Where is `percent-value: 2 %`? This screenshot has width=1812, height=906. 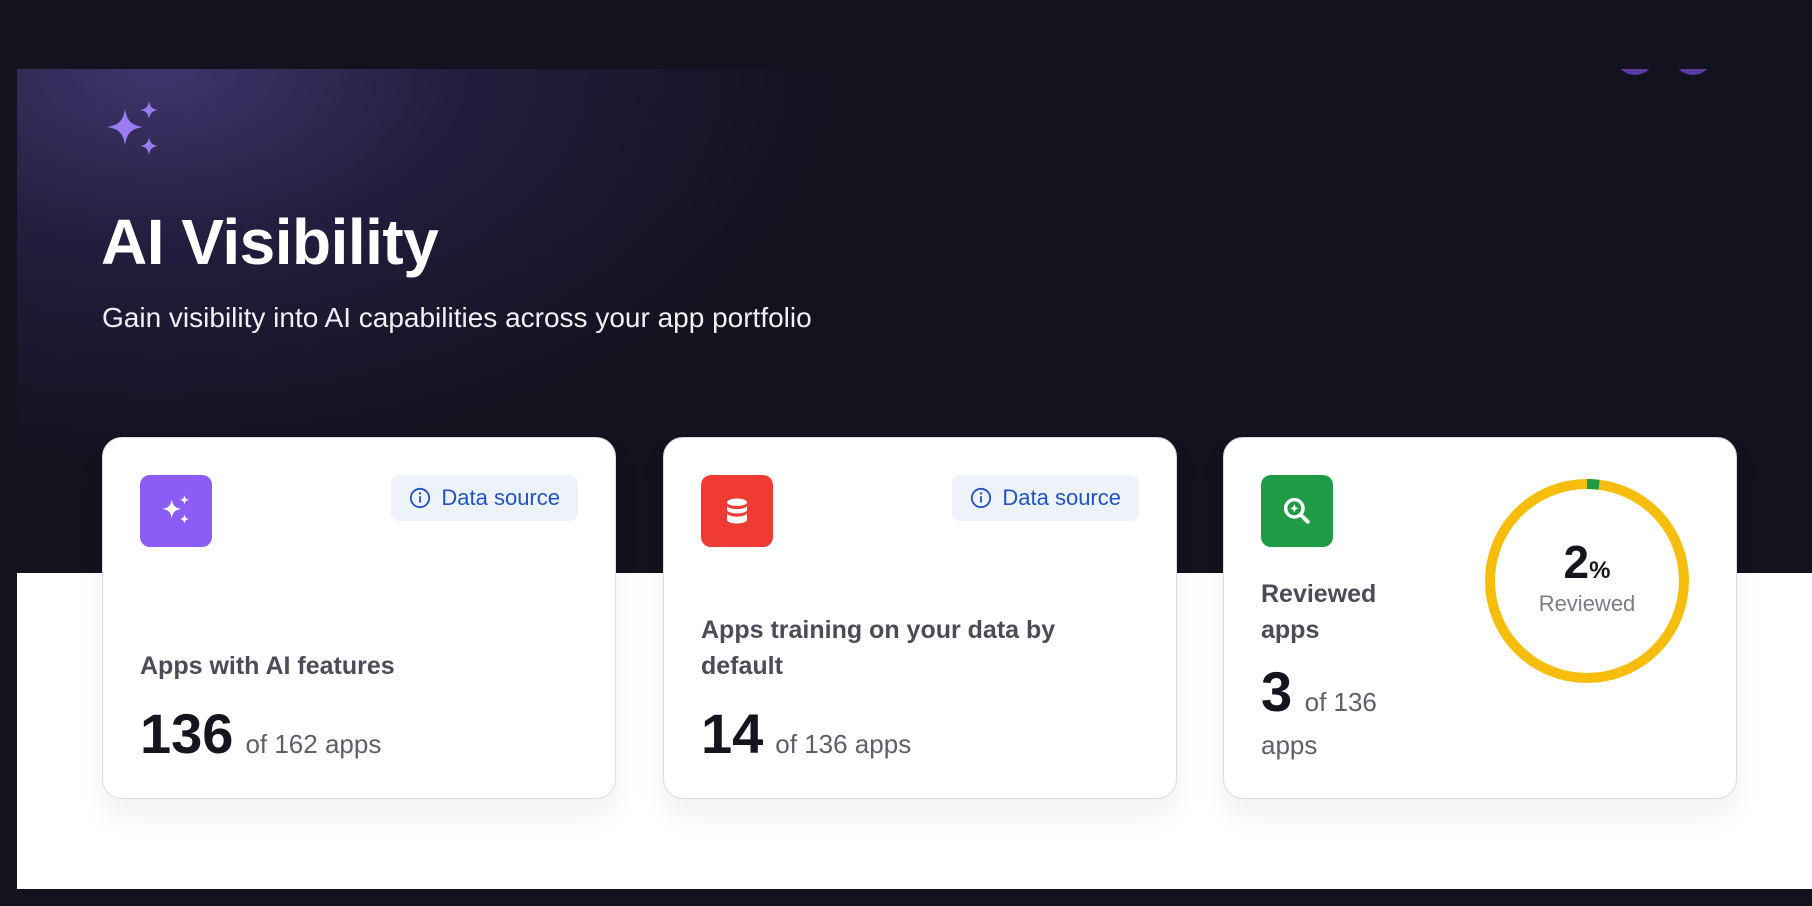
percent-value: 2 % is located at coordinates (1587, 562).